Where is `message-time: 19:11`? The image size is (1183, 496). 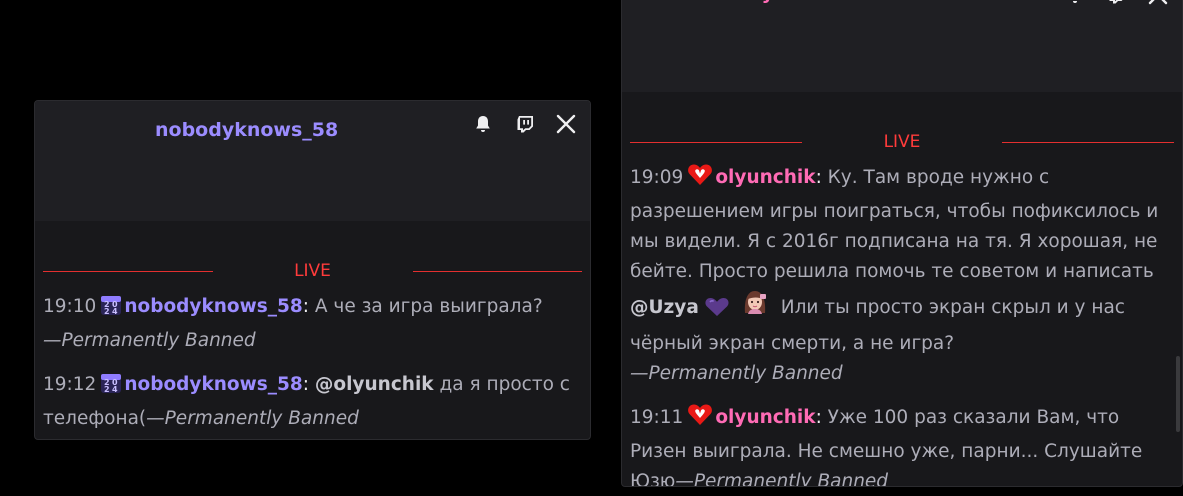
message-time: 19:11 is located at coordinates (657, 417).